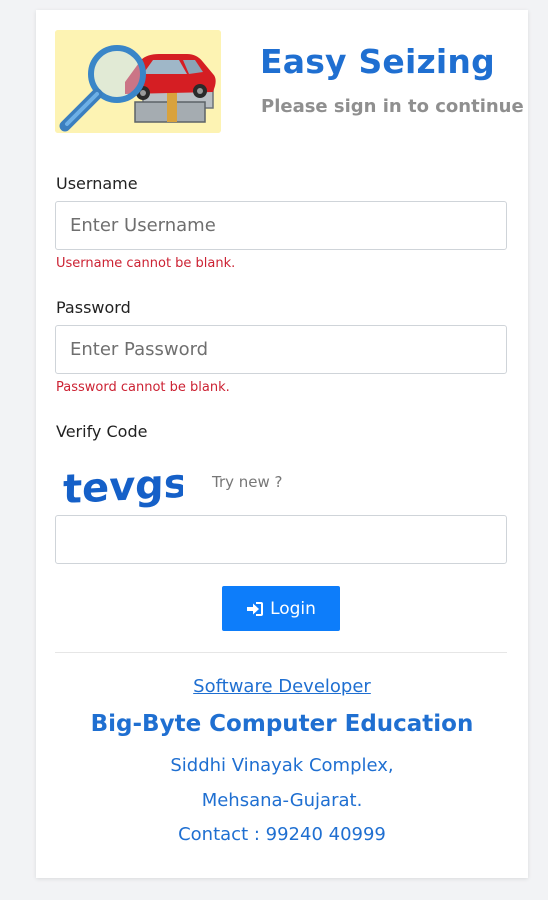  I want to click on divider, so click(281, 652).